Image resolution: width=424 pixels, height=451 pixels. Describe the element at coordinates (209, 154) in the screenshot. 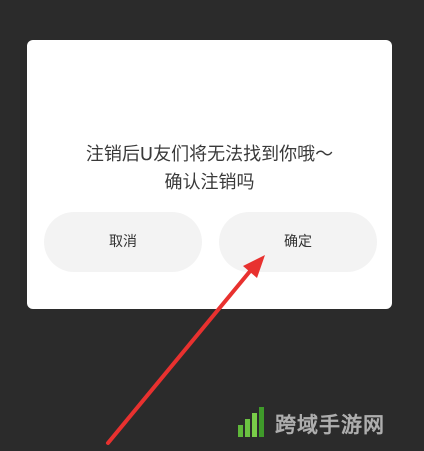

I see `dialog-message-line-1: 注销后U友们将无法找到你哦～` at that location.